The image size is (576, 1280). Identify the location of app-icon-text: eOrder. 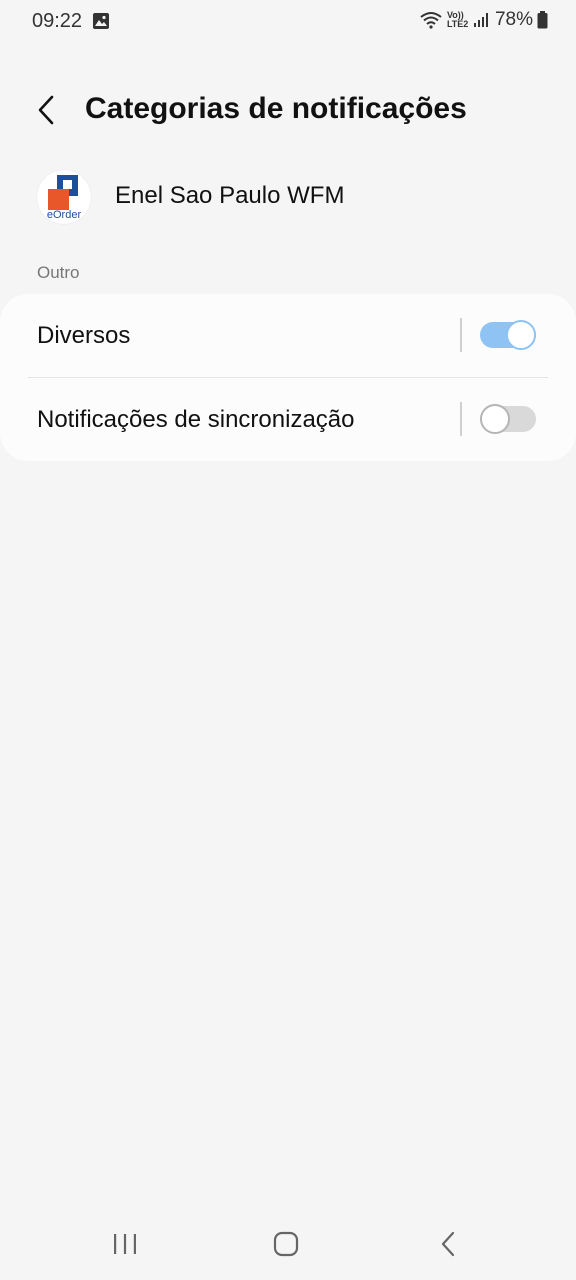
(64, 215).